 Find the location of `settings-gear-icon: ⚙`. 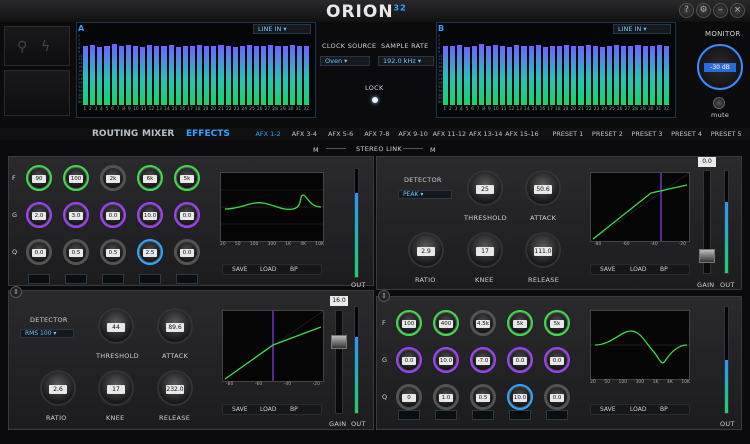

settings-gear-icon: ⚙ is located at coordinates (703, 10).